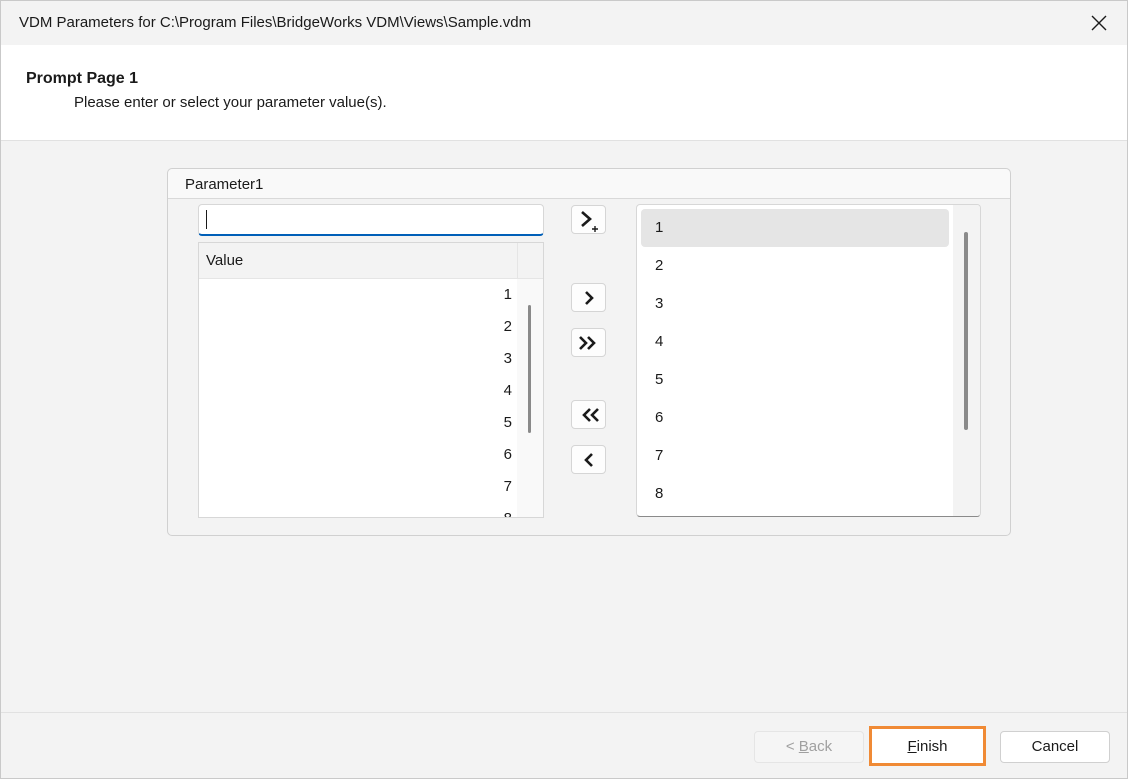 Image resolution: width=1128 pixels, height=779 pixels. I want to click on grid-row: 4, so click(358, 391).